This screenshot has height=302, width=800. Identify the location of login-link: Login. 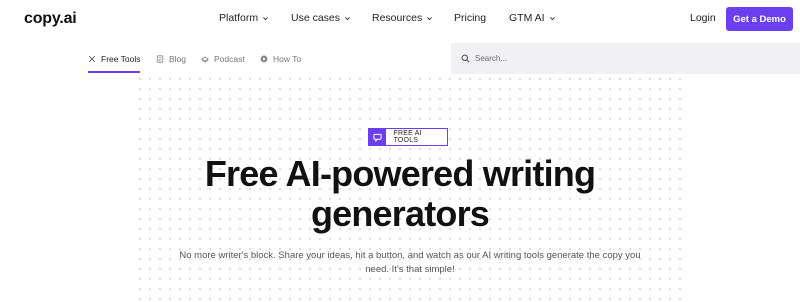
(703, 18).